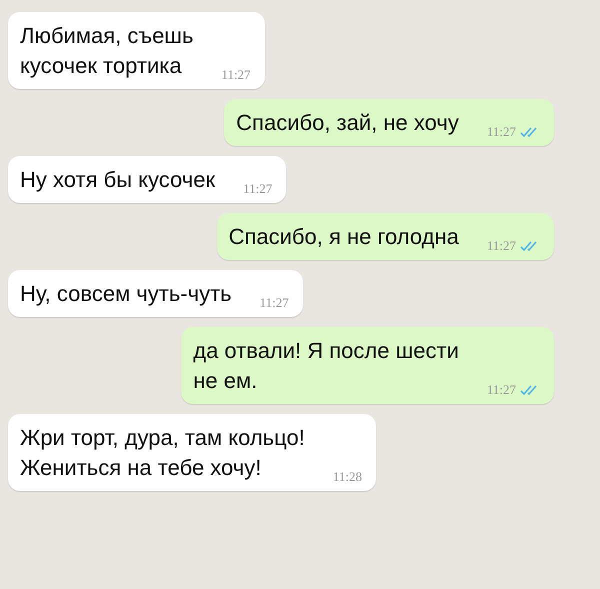  Describe the element at coordinates (126, 294) in the screenshot. I see `message-text: Ну, совсем чуть-чуть` at that location.